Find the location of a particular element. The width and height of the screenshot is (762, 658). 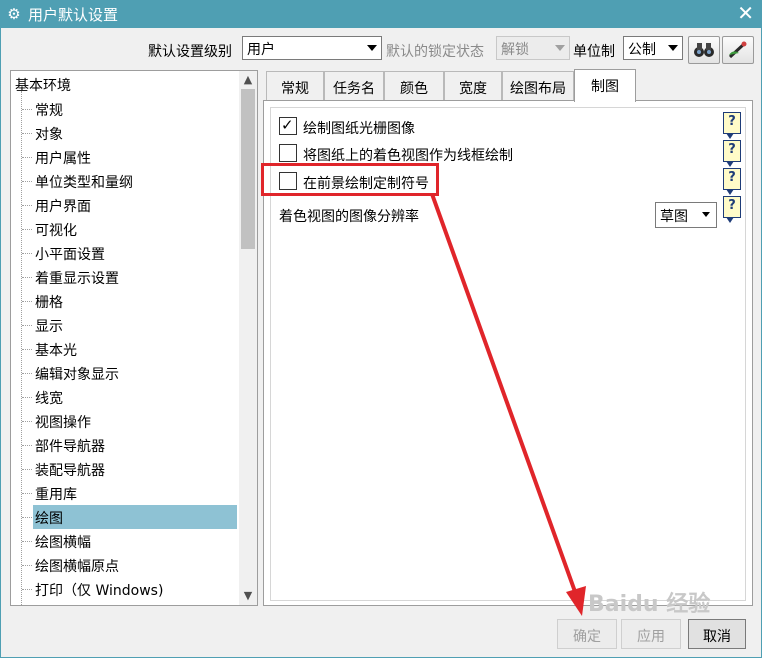

tree-item: 装配导航器 is located at coordinates (135, 469).